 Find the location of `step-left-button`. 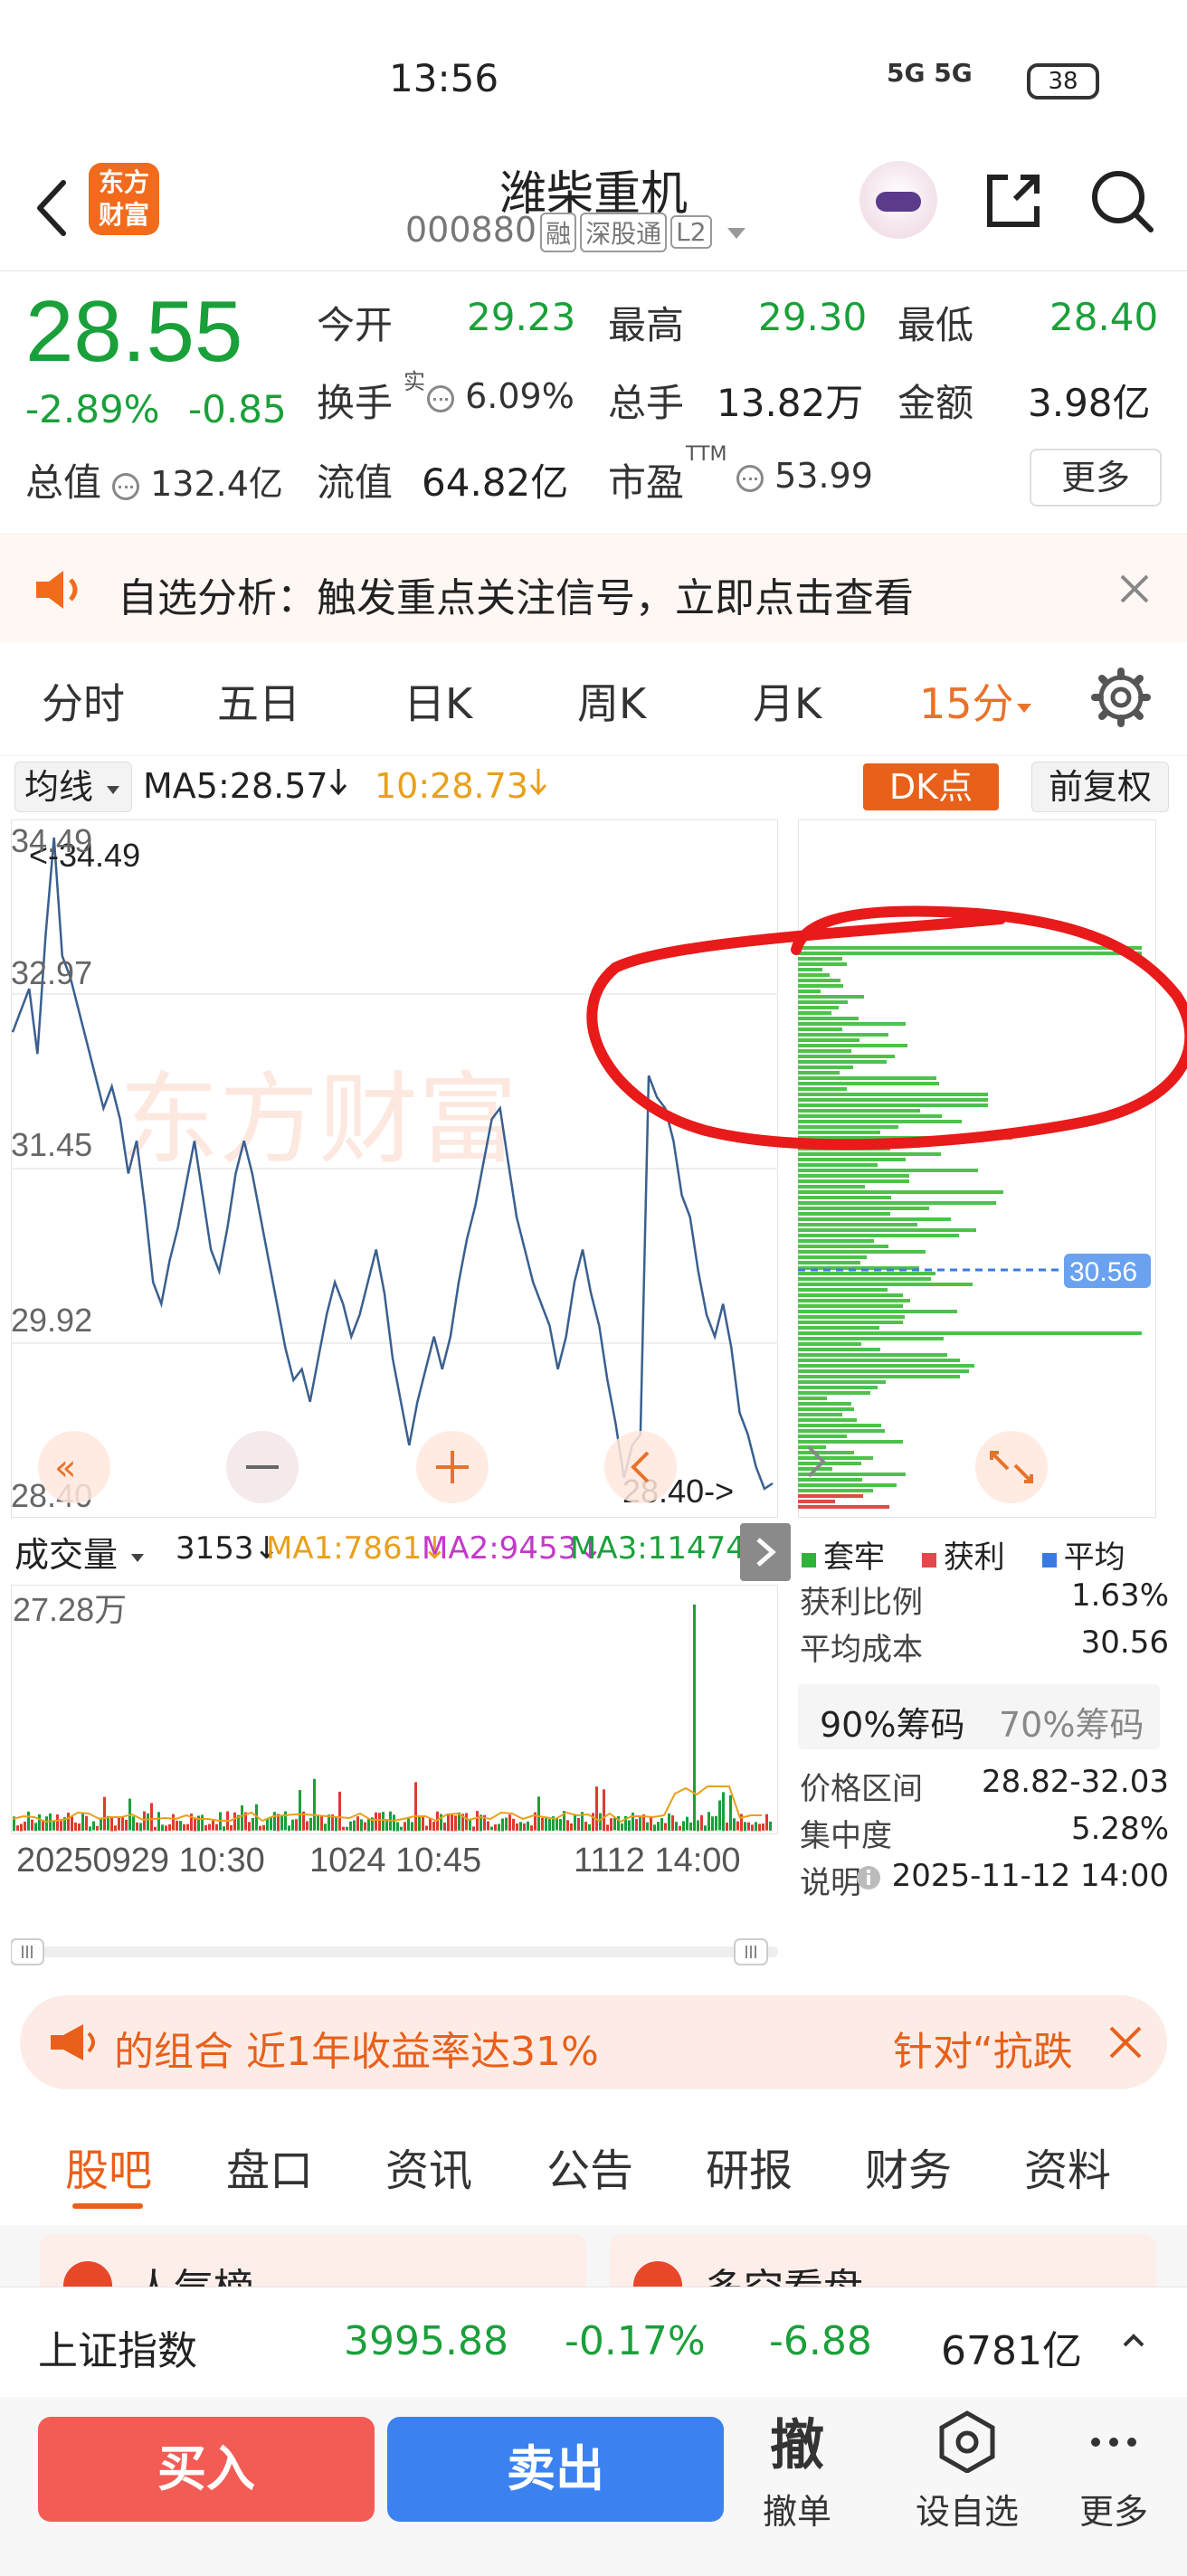

step-left-button is located at coordinates (640, 1467).